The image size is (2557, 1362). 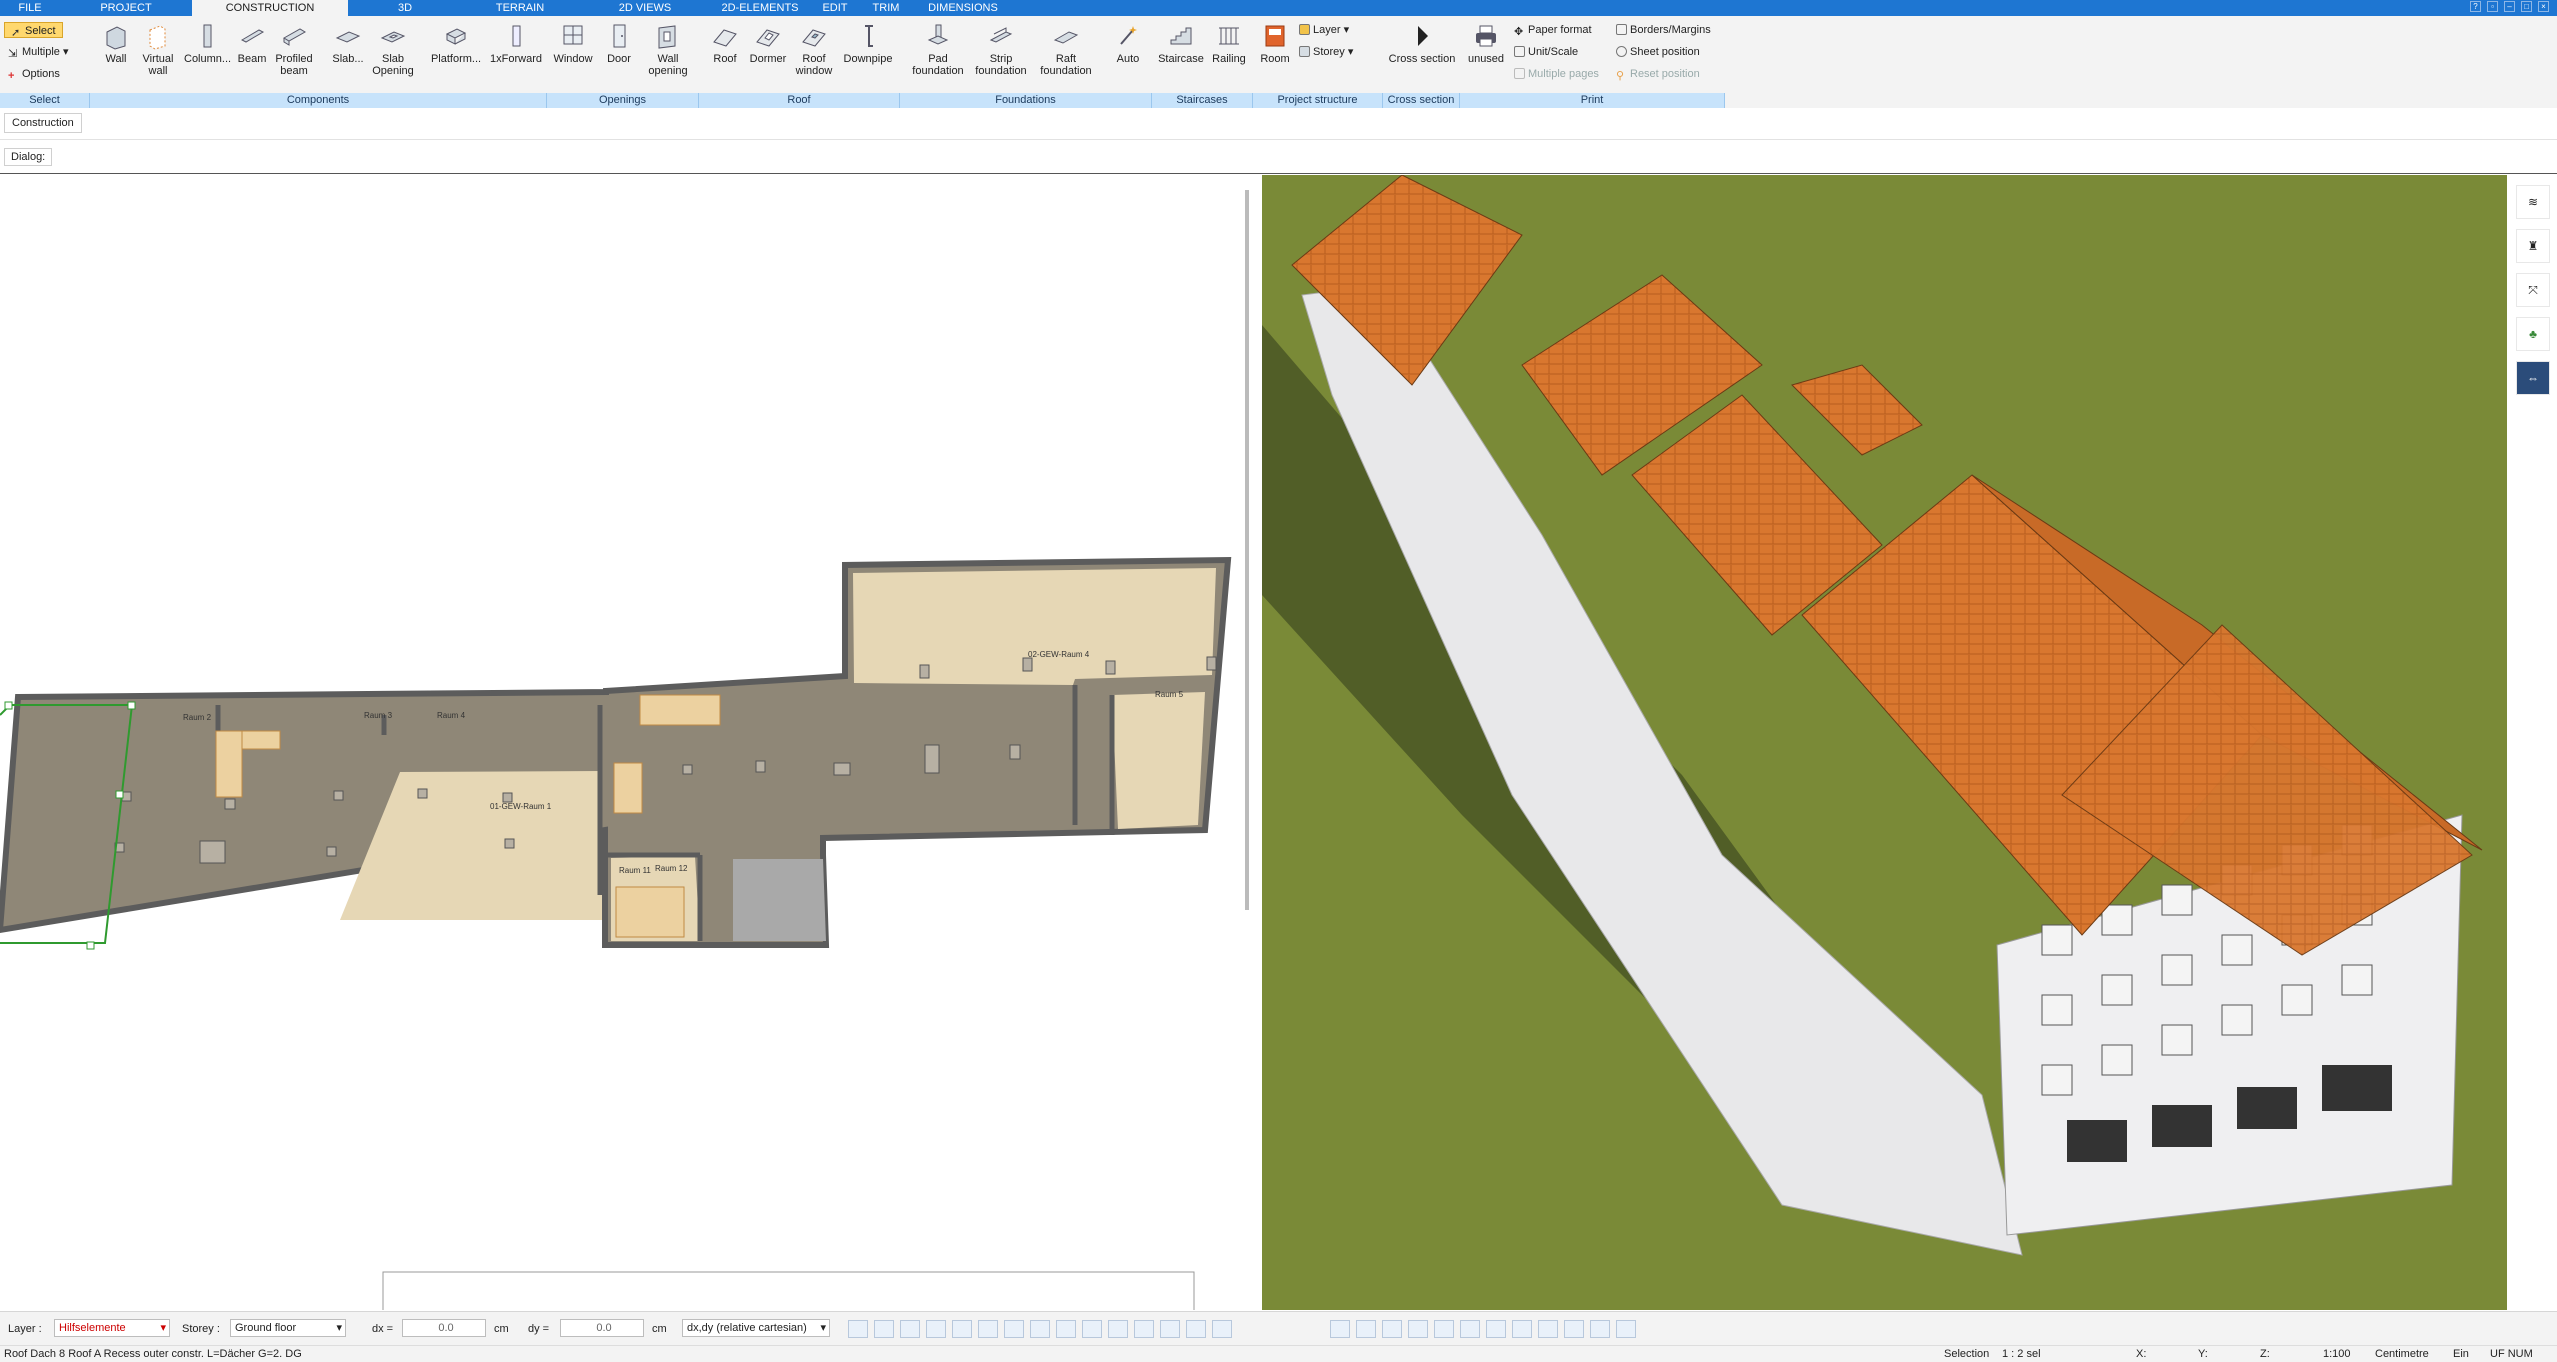 What do you see at coordinates (1663, 30) in the screenshot?
I see `borders-margins-button: Borders/Margins` at bounding box center [1663, 30].